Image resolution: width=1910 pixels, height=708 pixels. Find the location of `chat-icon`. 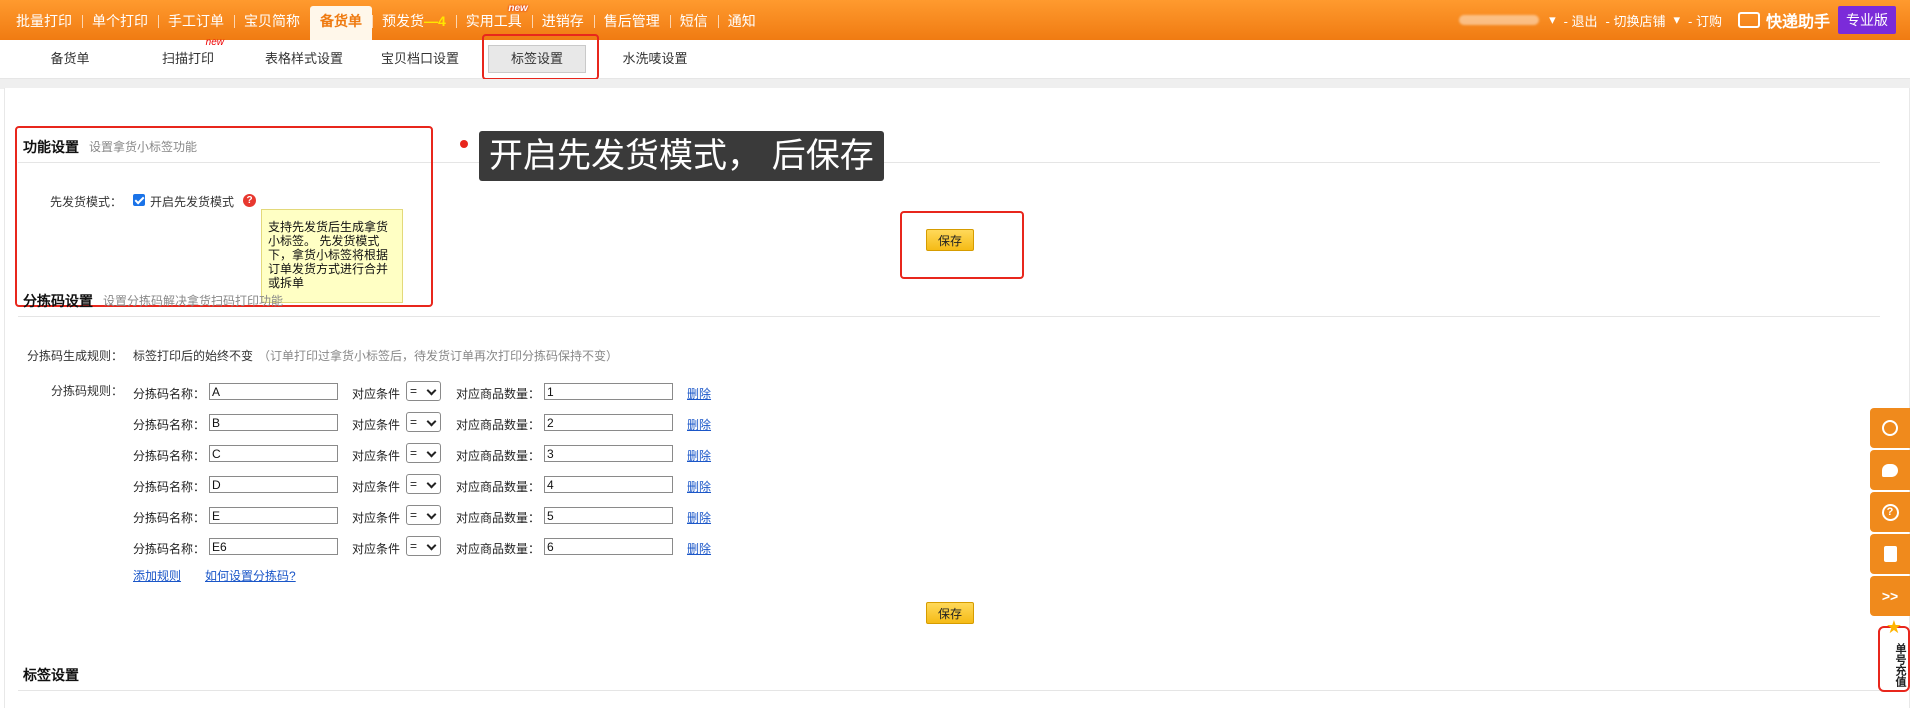

chat-icon is located at coordinates (1890, 470).